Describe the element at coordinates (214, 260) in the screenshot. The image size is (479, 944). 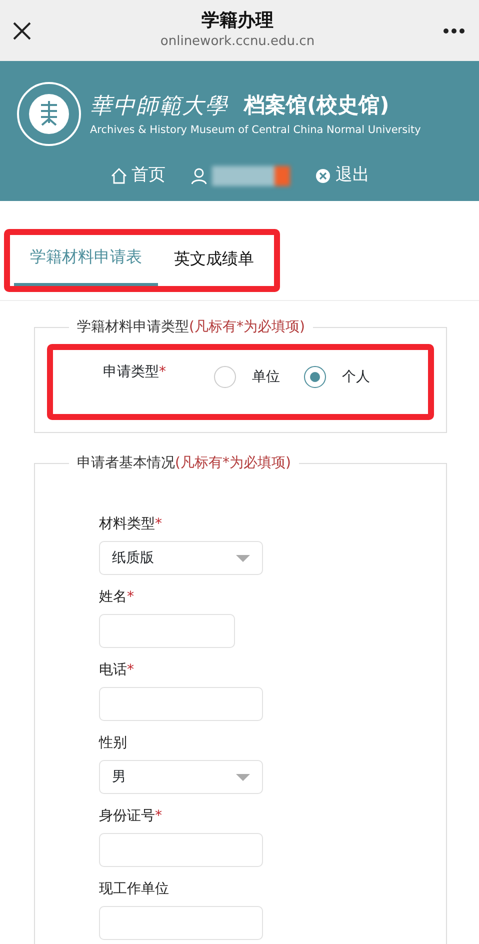
I see `tab: 英文成绩单` at that location.